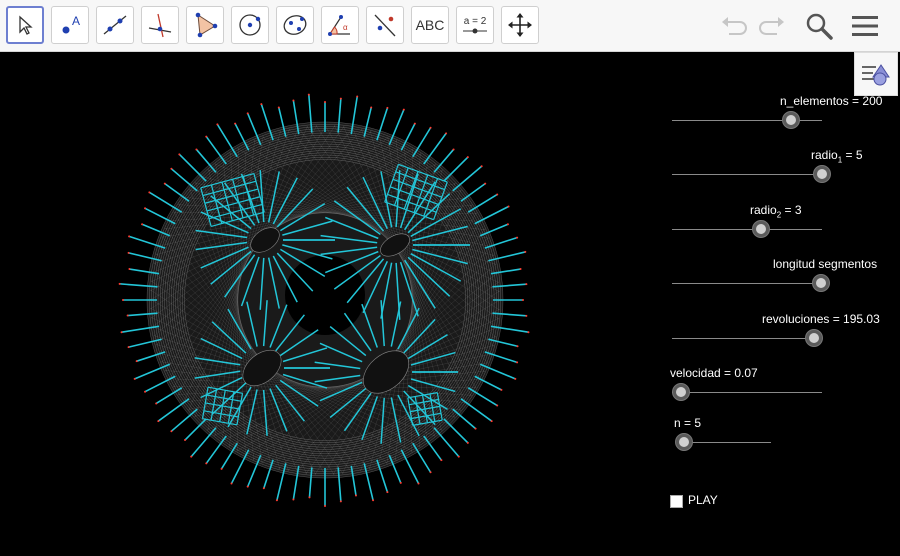  I want to click on point-tool-button: A, so click(70, 25).